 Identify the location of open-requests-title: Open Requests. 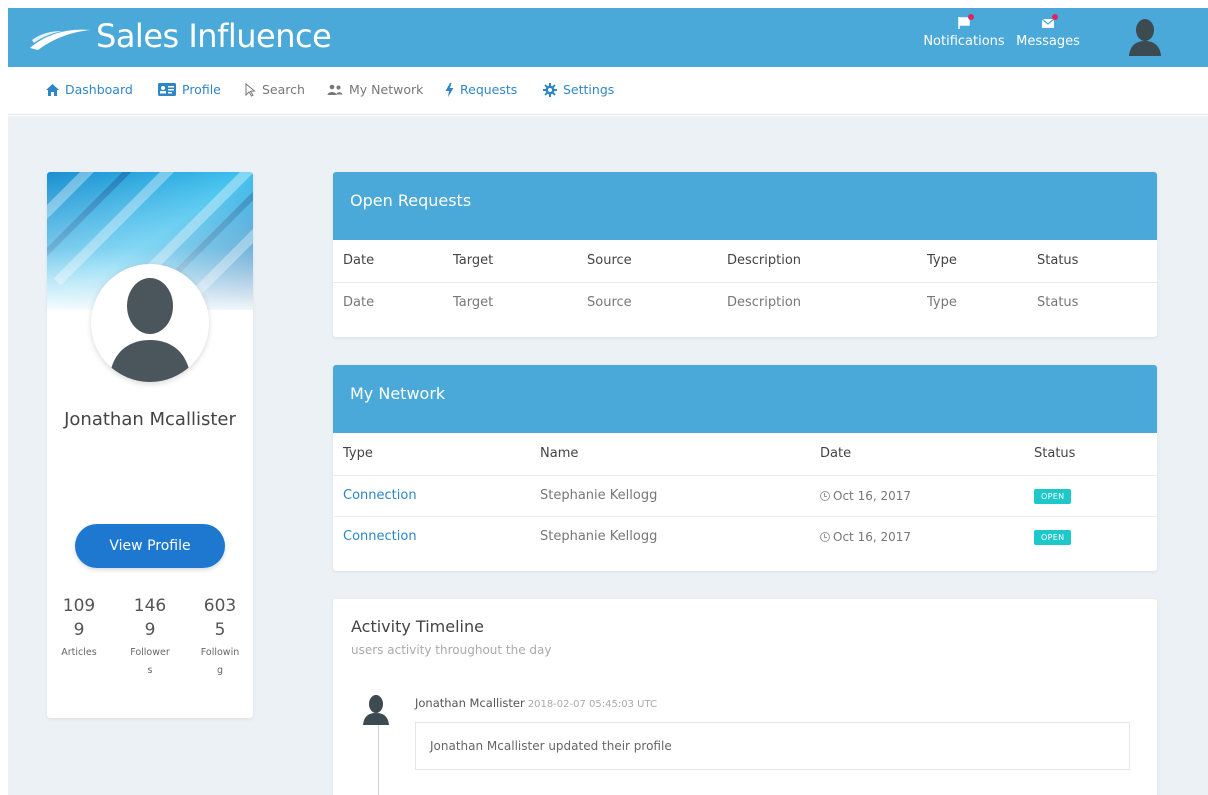
(745, 206).